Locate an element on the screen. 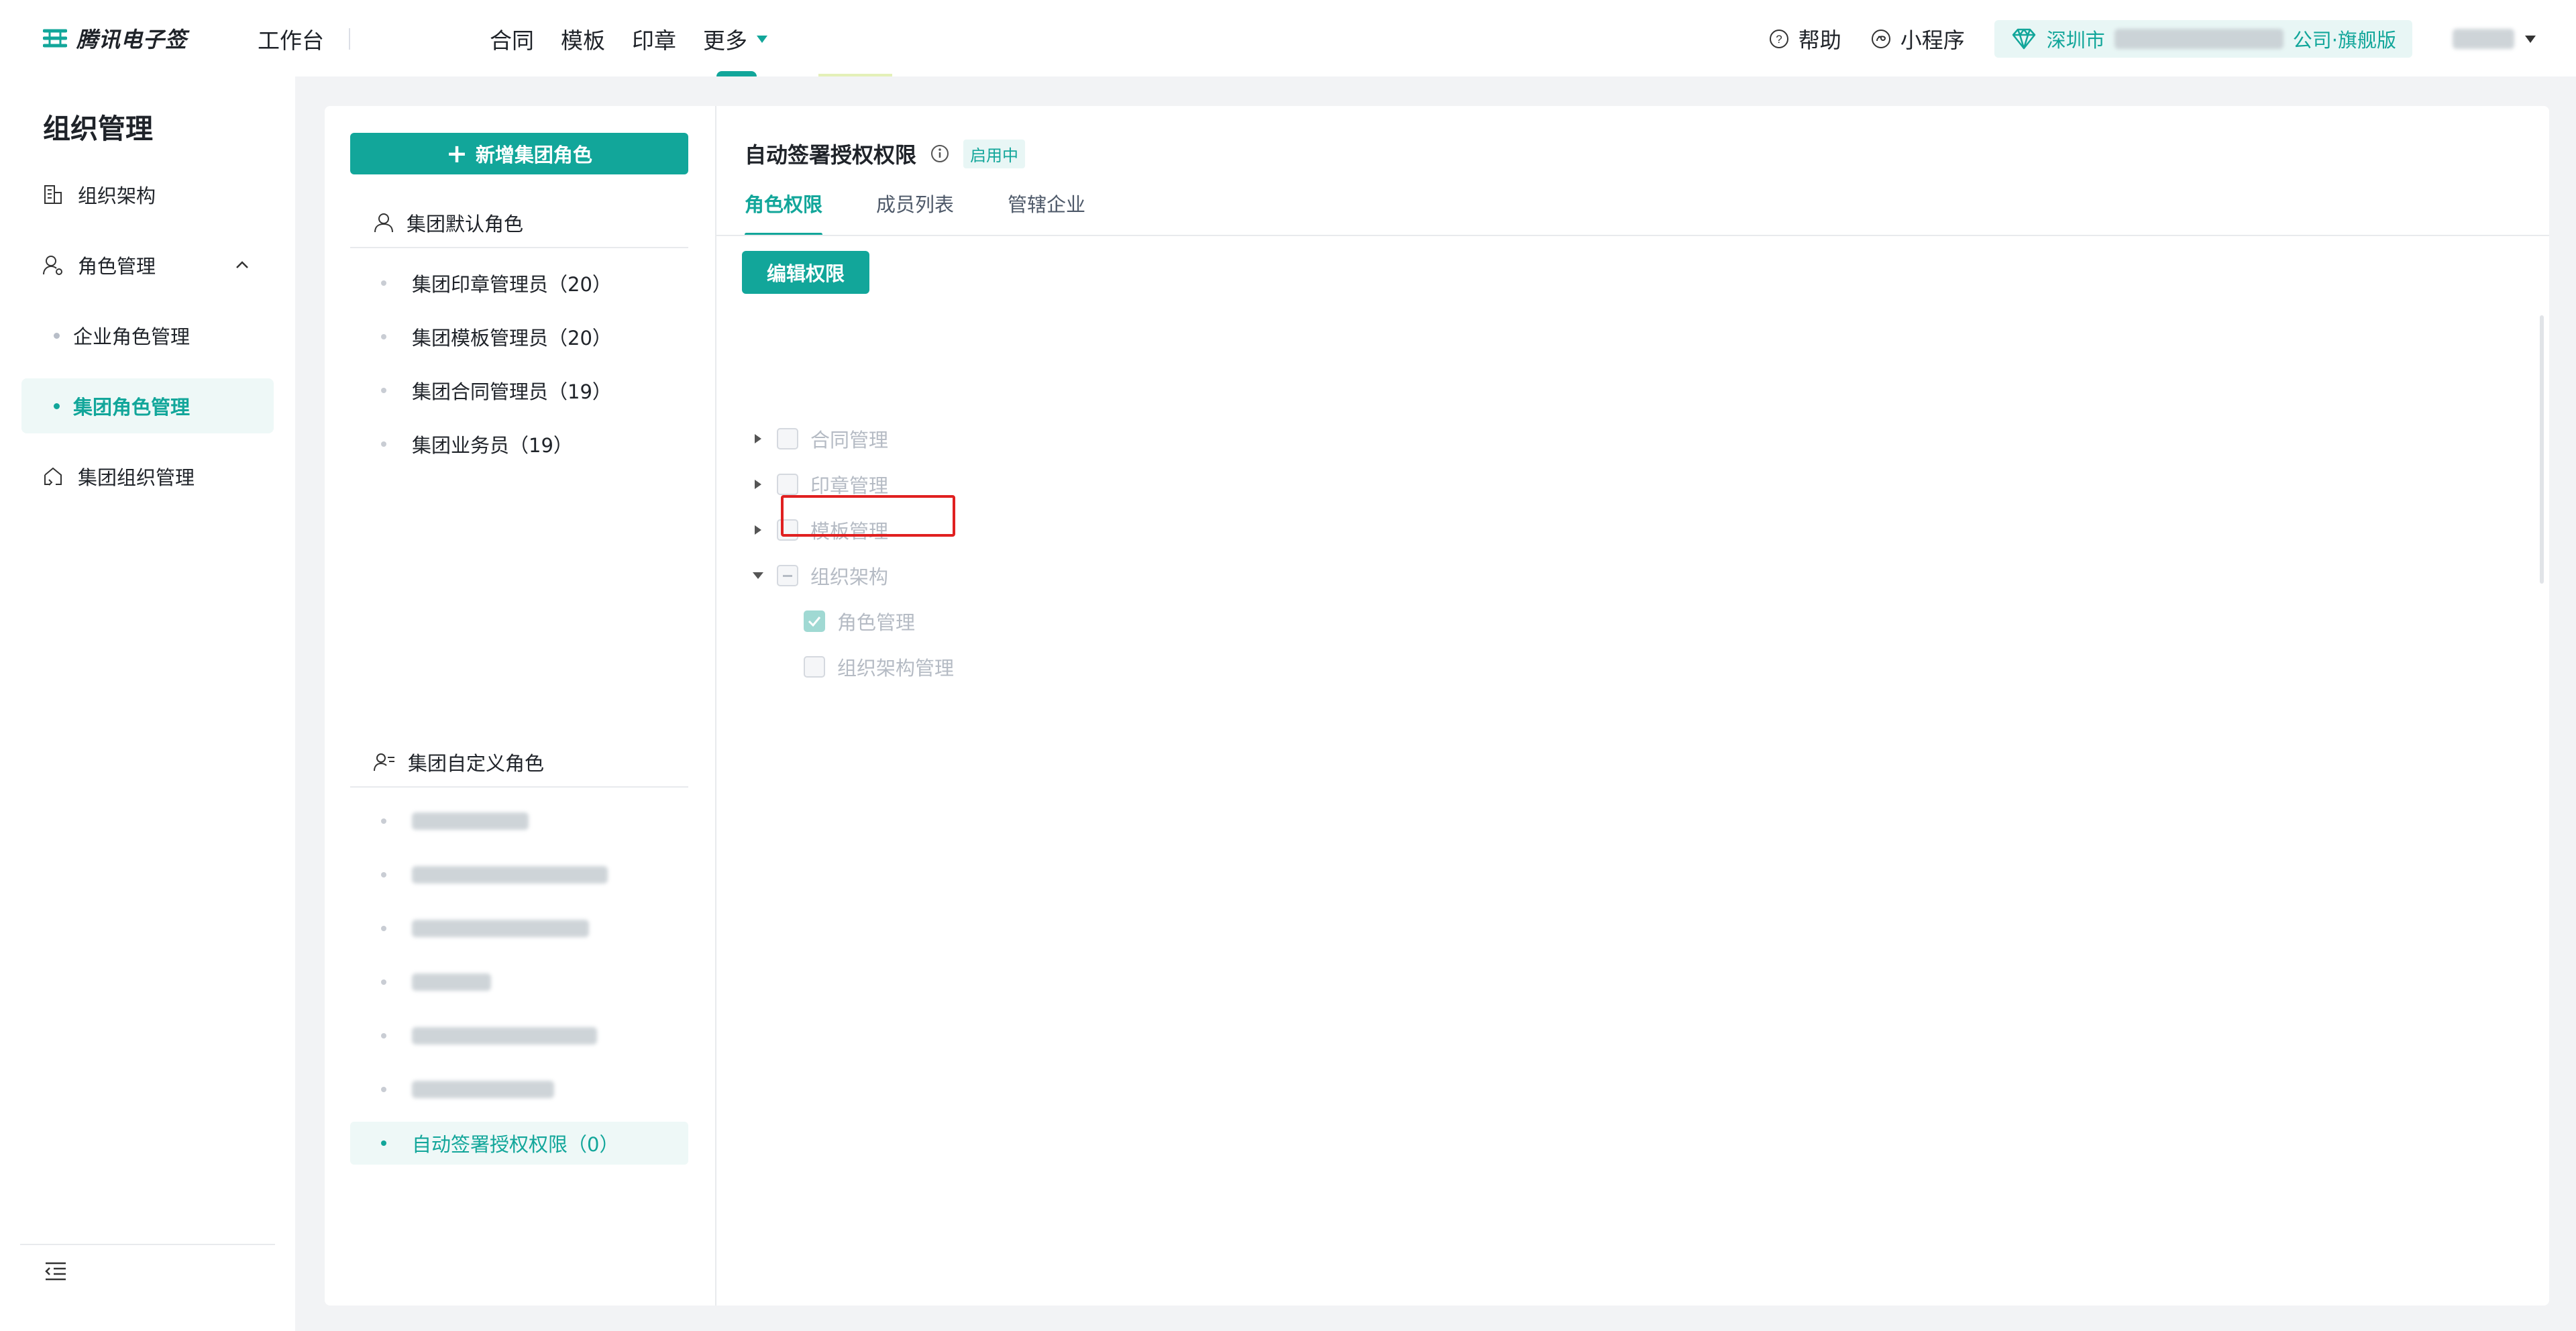 The height and width of the screenshot is (1331, 2576). miniprogram-link: 小程序 is located at coordinates (1918, 38).